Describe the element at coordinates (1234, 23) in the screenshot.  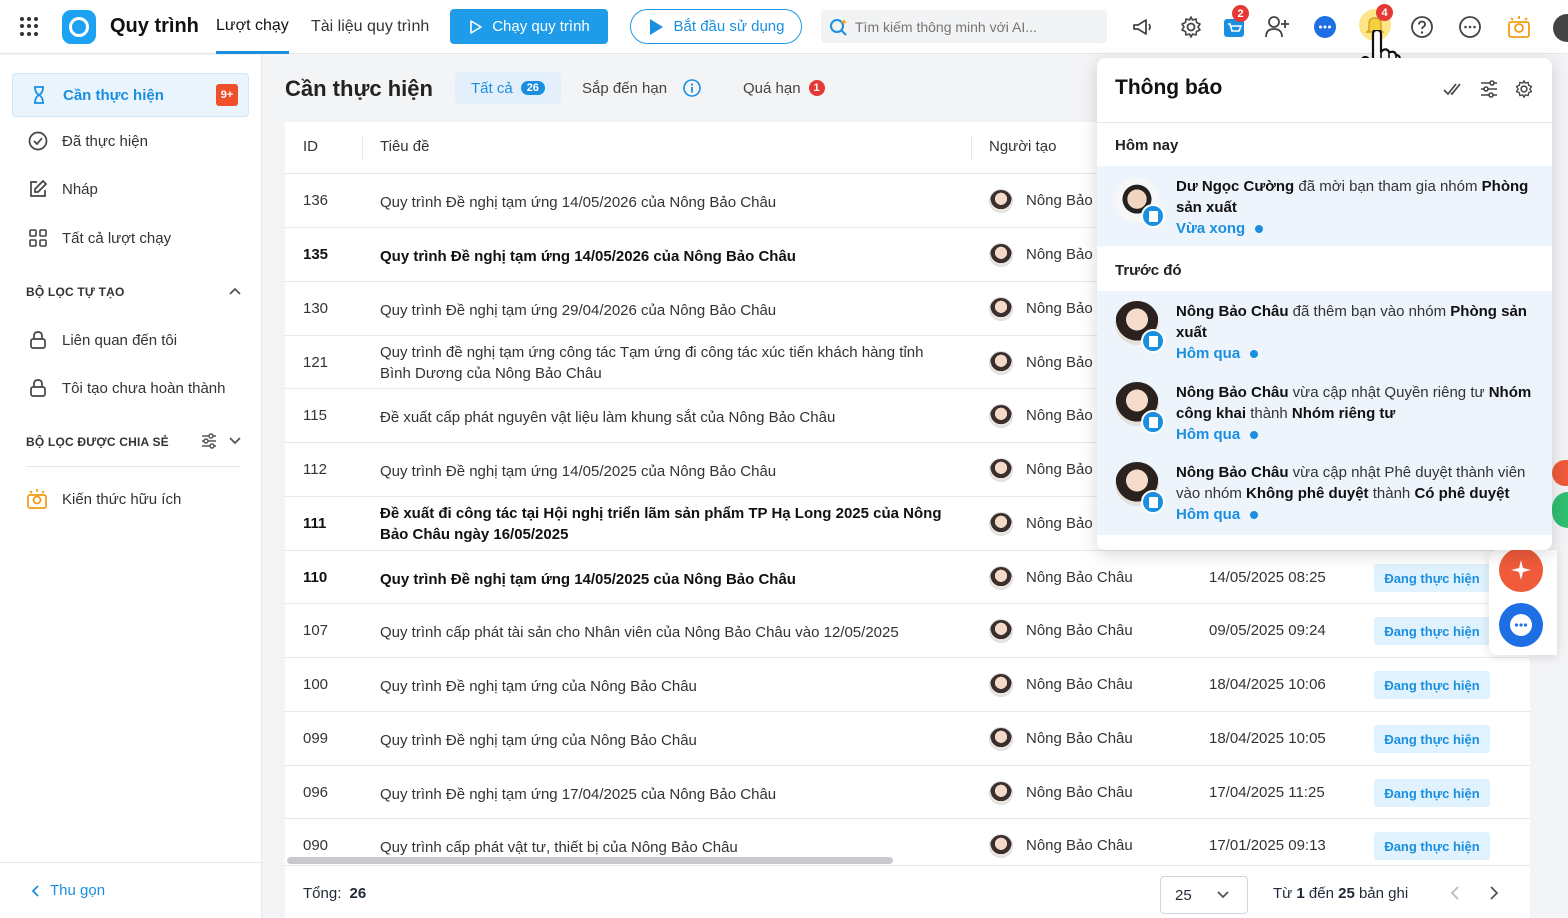
I see `store-cart-icon: 2` at that location.